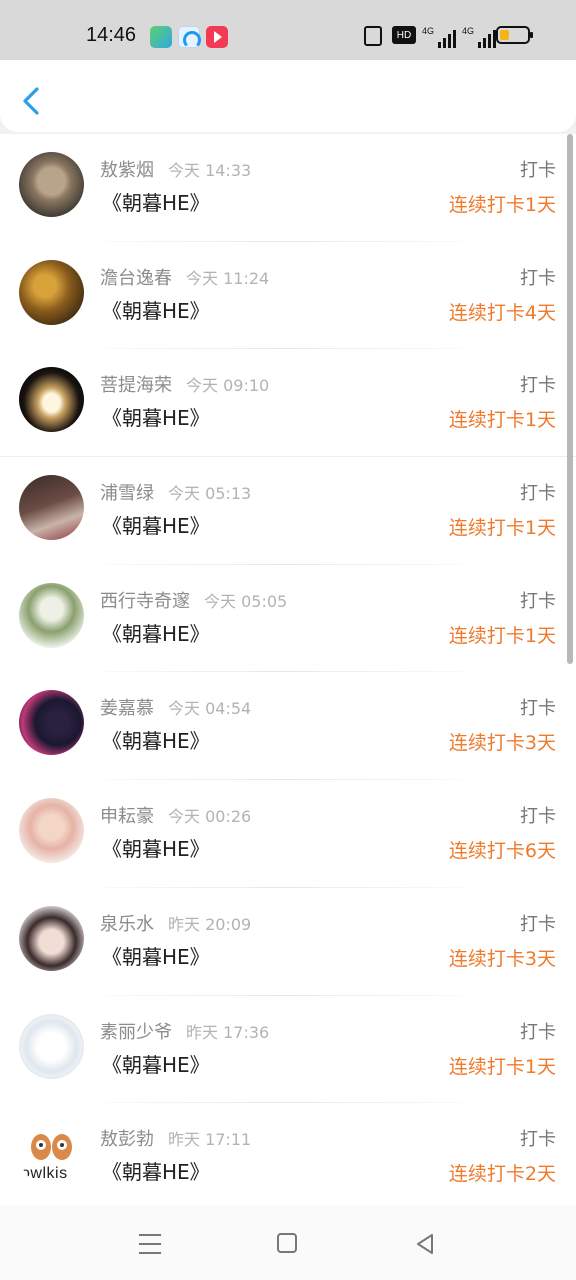  I want to click on user-name-line: 敖紫烟 今天 14:33, so click(175, 169).